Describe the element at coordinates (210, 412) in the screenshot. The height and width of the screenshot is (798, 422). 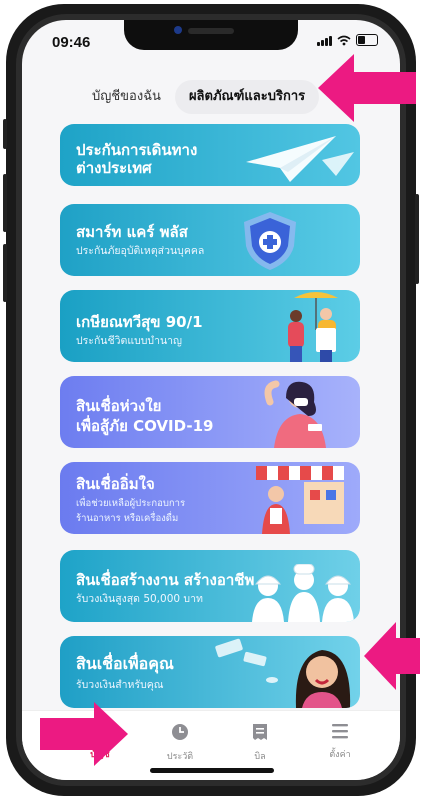
I see `card-covid-loan: สินเชื่อห่วงใย เพื่อสู้ภัย COVID-19` at that location.